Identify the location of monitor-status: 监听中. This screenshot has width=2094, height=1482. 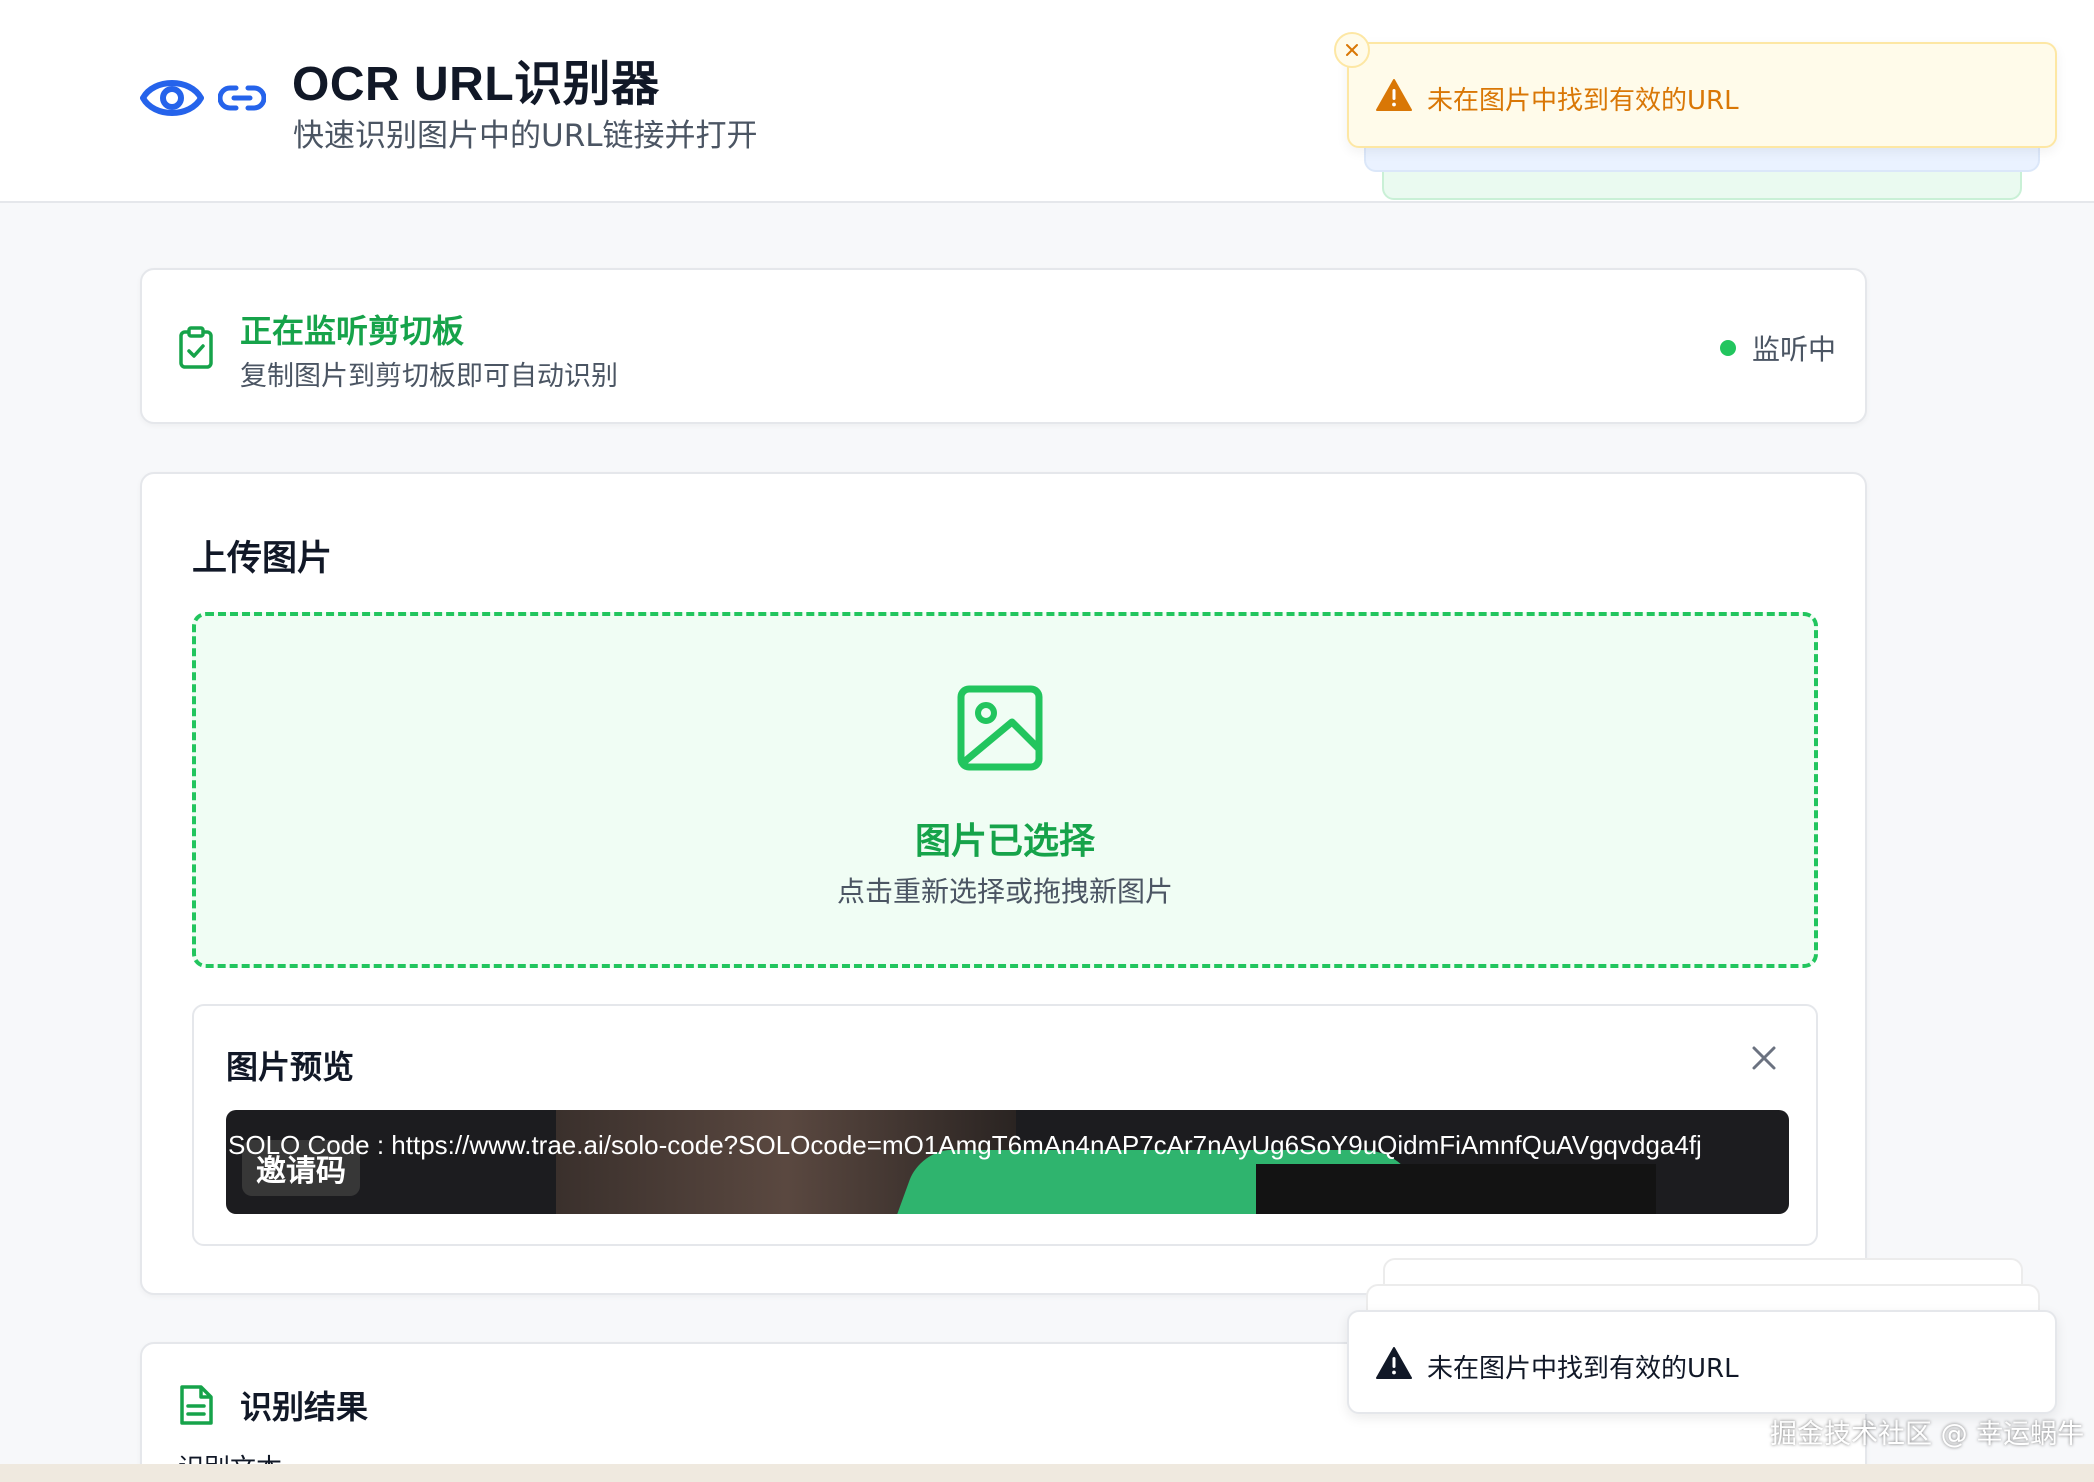
(1794, 349).